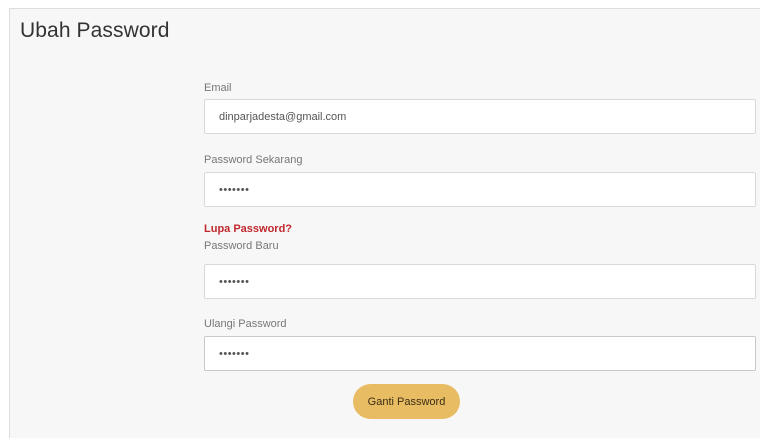  Describe the element at coordinates (406, 401) in the screenshot. I see `change-password-button: Ganti Password` at that location.